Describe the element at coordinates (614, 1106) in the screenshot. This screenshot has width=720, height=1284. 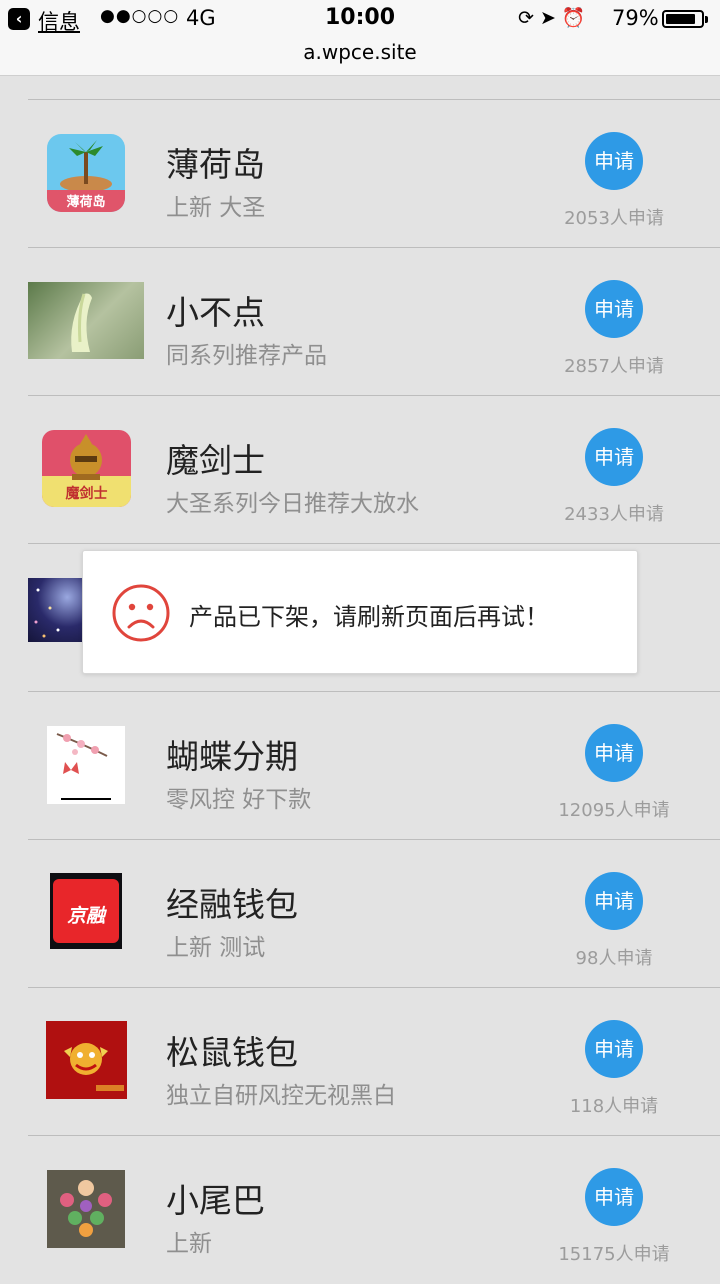
I see `apply-count: 118人申请` at that location.